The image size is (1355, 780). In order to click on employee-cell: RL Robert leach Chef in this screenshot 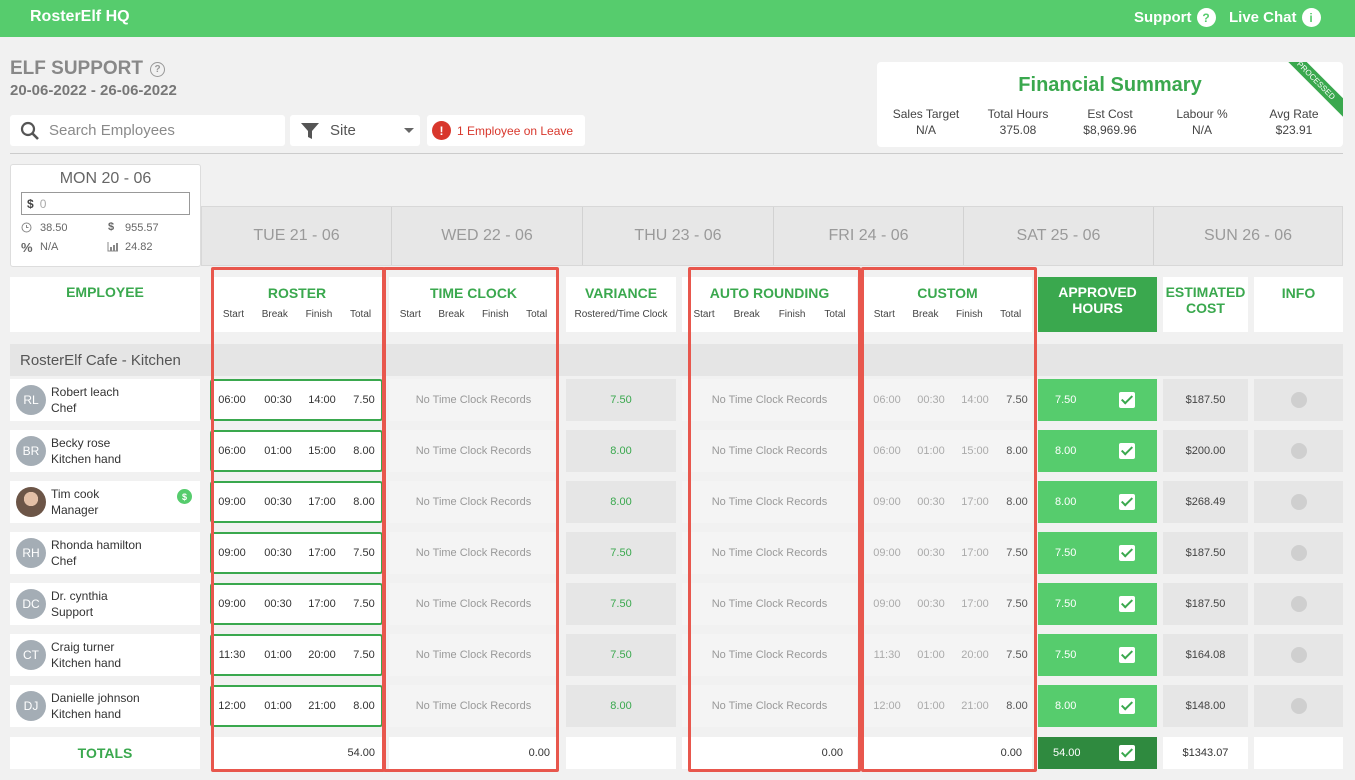, I will do `click(105, 400)`.